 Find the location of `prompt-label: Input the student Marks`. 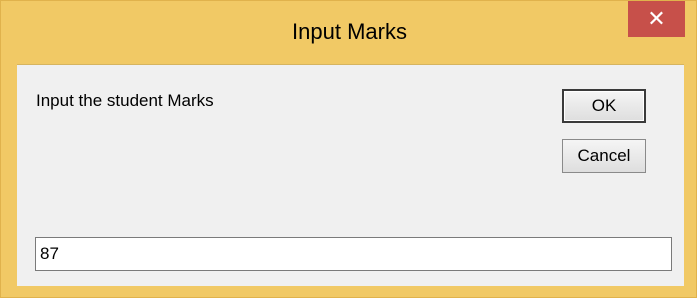

prompt-label: Input the student Marks is located at coordinates (125, 100).